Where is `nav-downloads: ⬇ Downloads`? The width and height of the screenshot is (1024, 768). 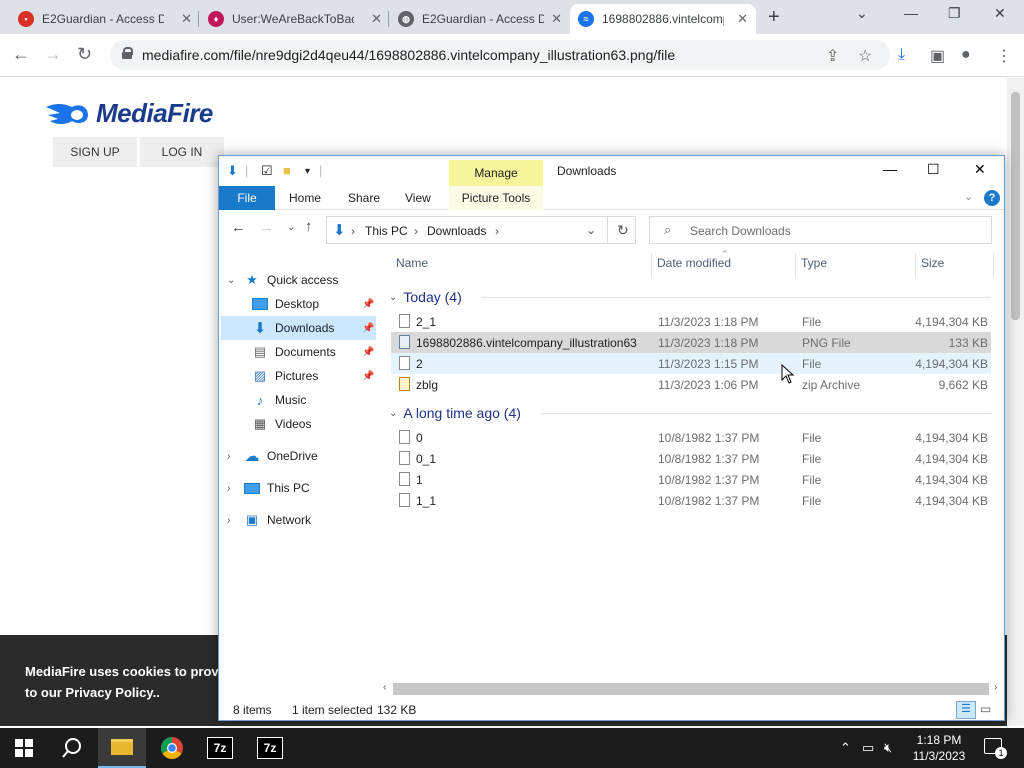 nav-downloads: ⬇ Downloads is located at coordinates (298, 328).